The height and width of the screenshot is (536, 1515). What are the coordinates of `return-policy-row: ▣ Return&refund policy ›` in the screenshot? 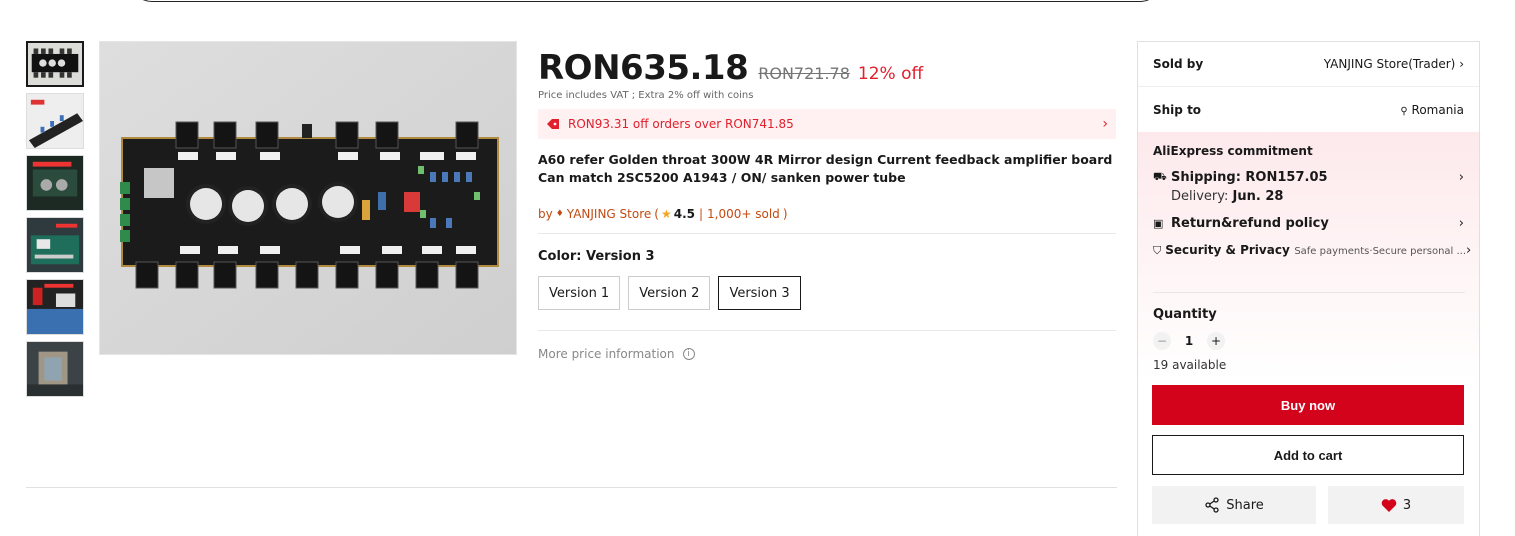 It's located at (1308, 223).